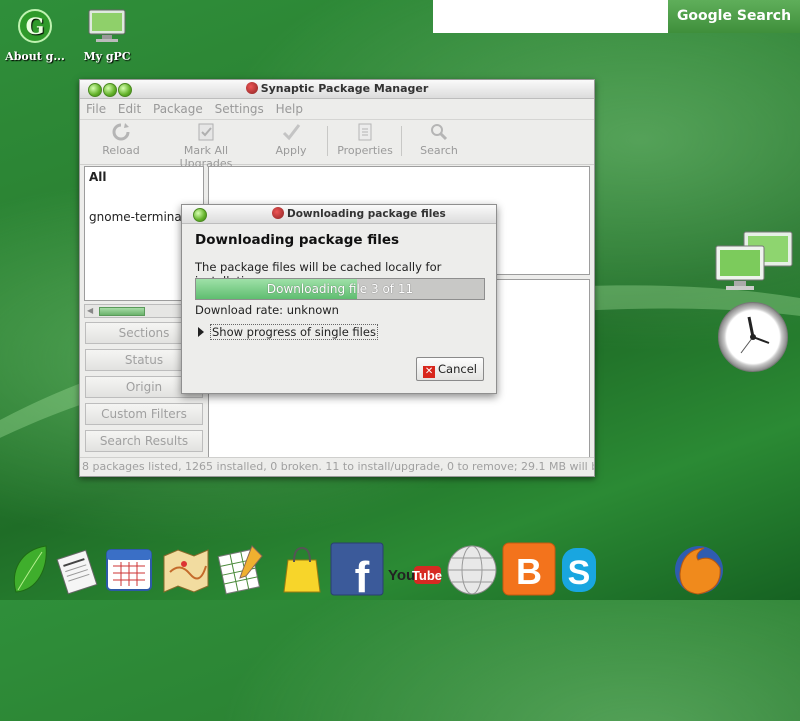  What do you see at coordinates (144, 177) in the screenshot?
I see `filter-list-item-all: All` at bounding box center [144, 177].